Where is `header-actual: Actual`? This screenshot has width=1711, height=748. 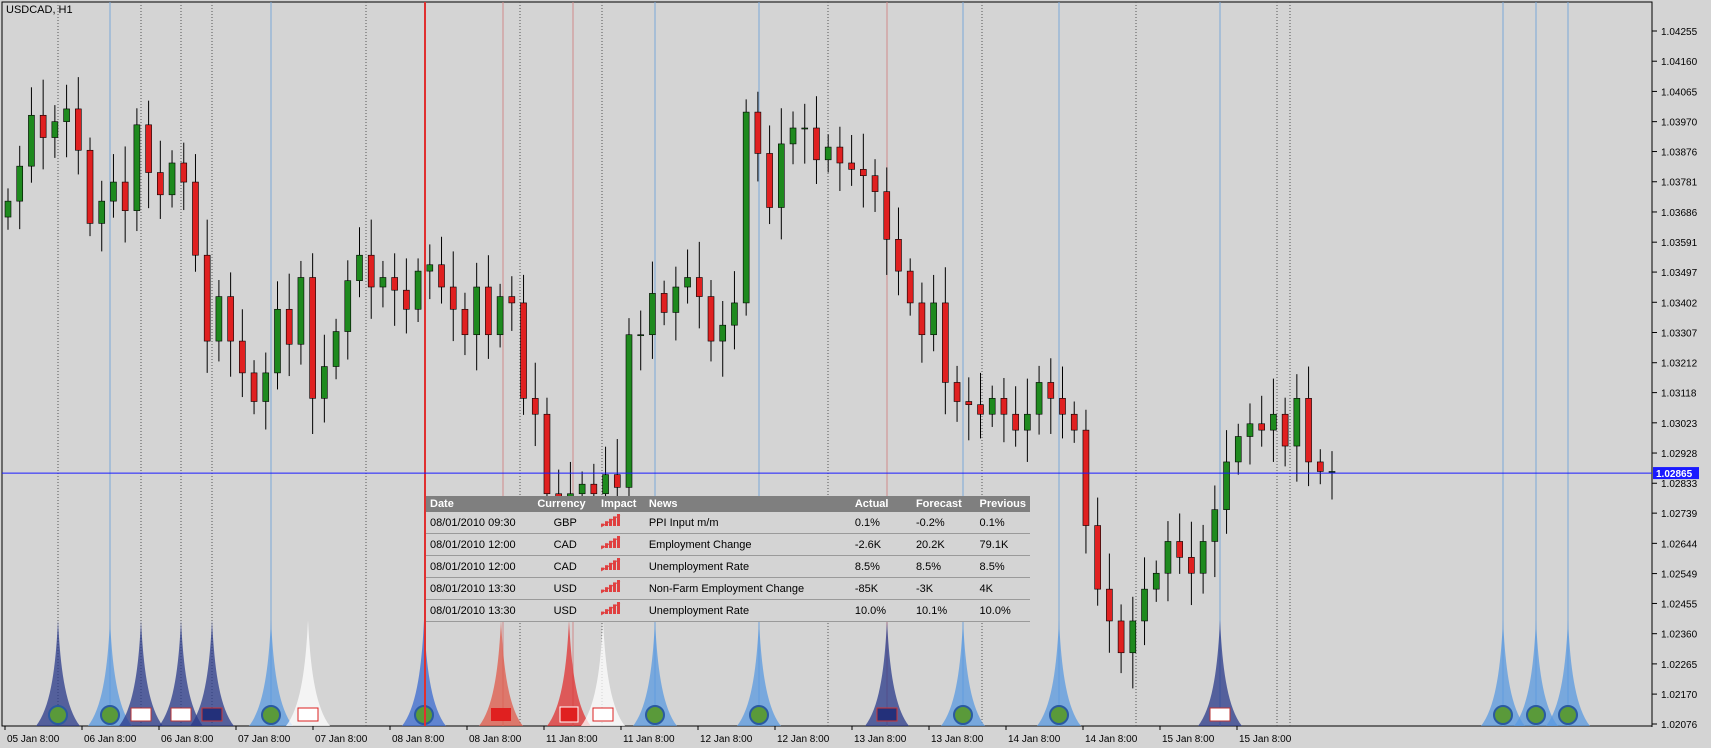 header-actual: Actual is located at coordinates (881, 504).